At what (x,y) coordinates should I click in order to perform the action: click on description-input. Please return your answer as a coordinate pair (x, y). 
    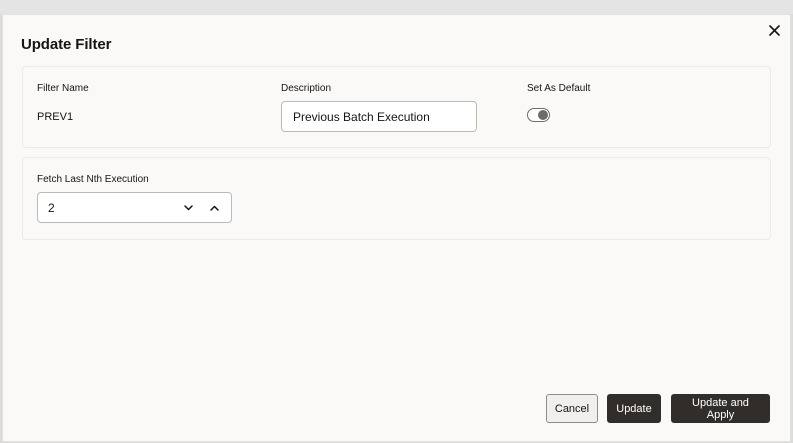
    Looking at the image, I should click on (379, 116).